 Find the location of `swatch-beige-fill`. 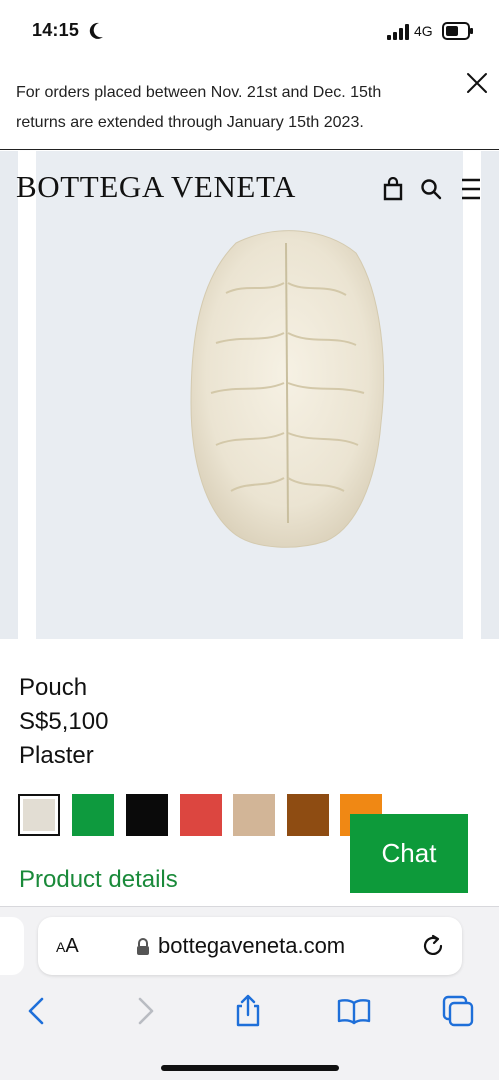

swatch-beige-fill is located at coordinates (254, 815).